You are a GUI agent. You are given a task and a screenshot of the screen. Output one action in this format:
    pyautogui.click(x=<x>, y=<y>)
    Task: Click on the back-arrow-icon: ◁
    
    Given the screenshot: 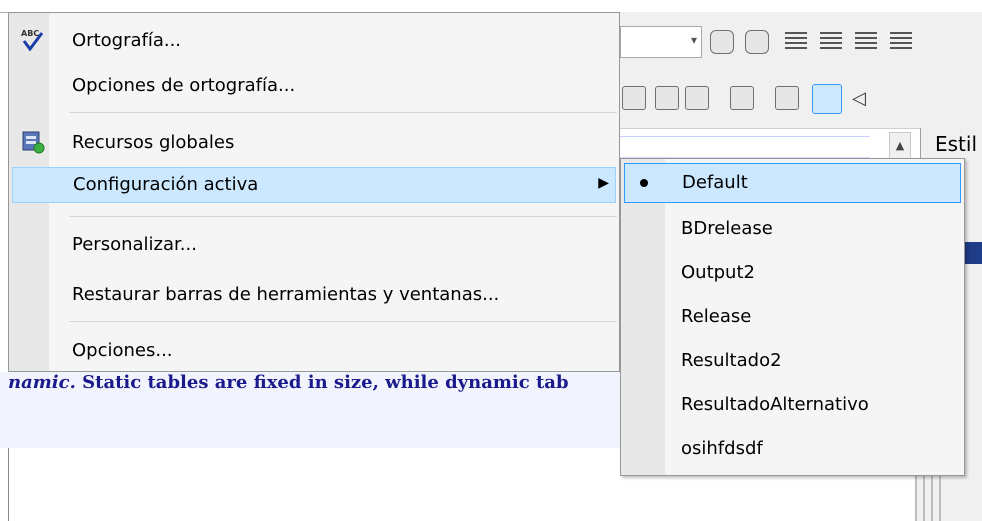 What is the action you would take?
    pyautogui.click(x=859, y=98)
    